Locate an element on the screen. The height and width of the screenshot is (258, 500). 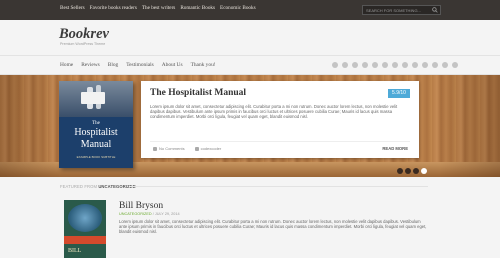
nav-item-blog: Blog is located at coordinates (113, 65).